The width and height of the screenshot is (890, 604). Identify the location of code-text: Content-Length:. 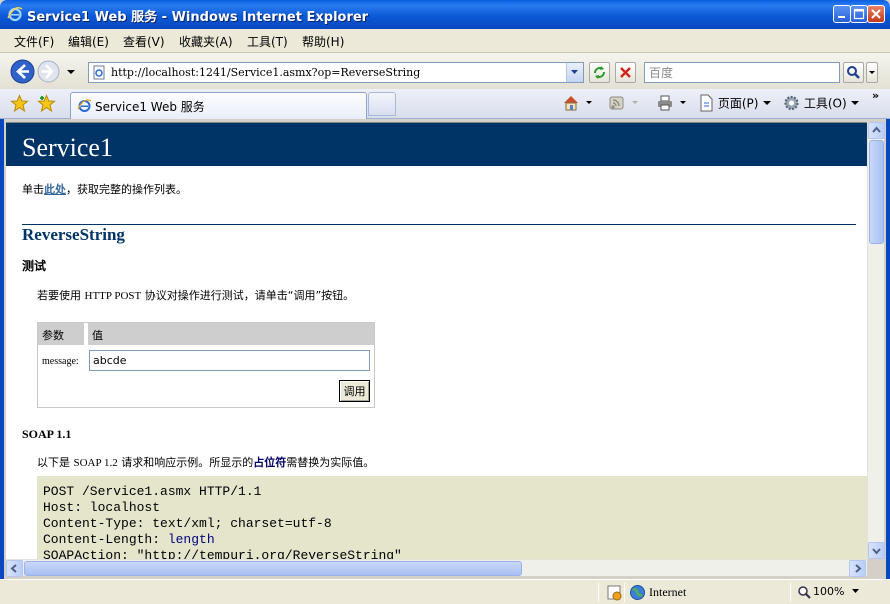
(105, 539).